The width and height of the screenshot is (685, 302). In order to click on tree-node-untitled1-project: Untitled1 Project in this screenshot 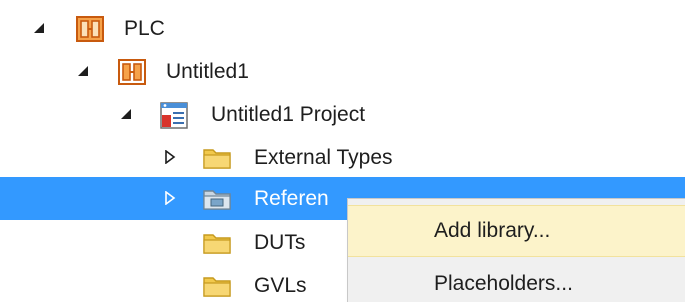, I will do `click(342, 114)`.